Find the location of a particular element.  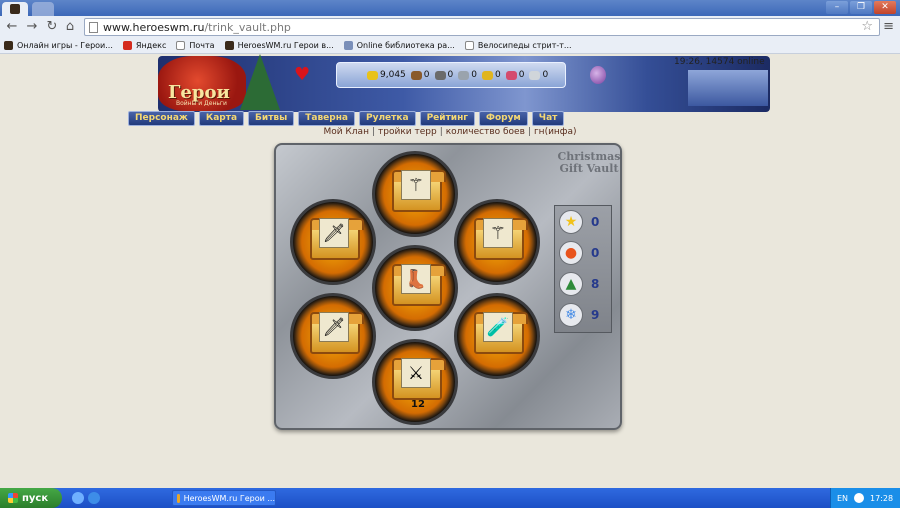

quicklaunch-ie-icon is located at coordinates (94, 498).